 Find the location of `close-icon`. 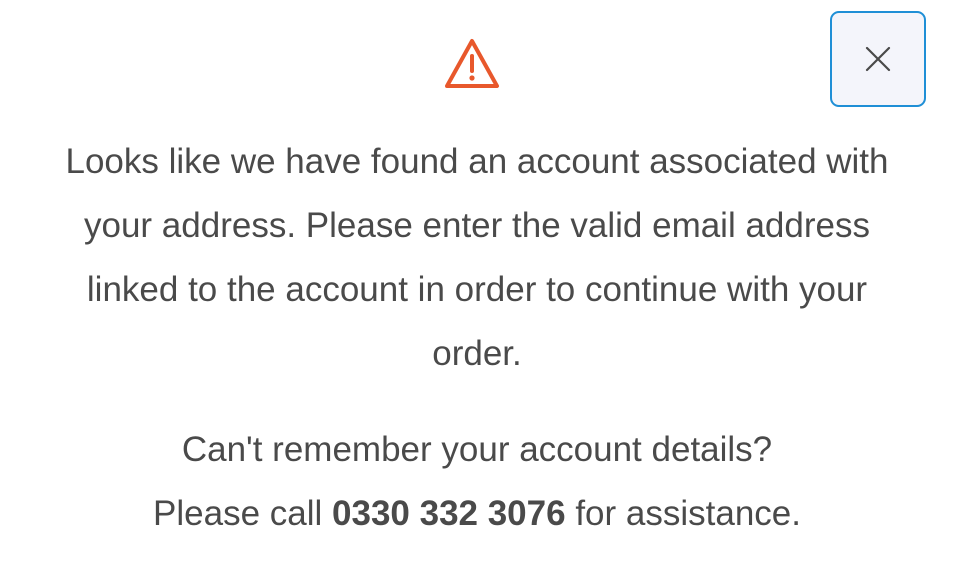

close-icon is located at coordinates (878, 59).